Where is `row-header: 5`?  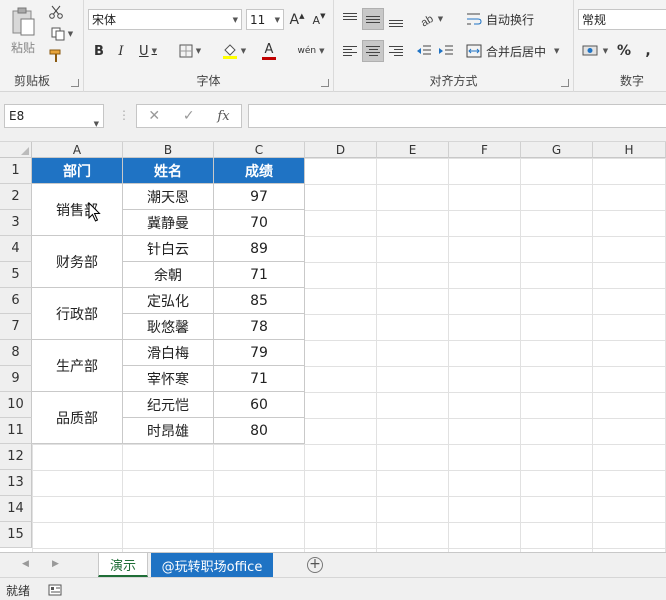 row-header: 5 is located at coordinates (16, 275).